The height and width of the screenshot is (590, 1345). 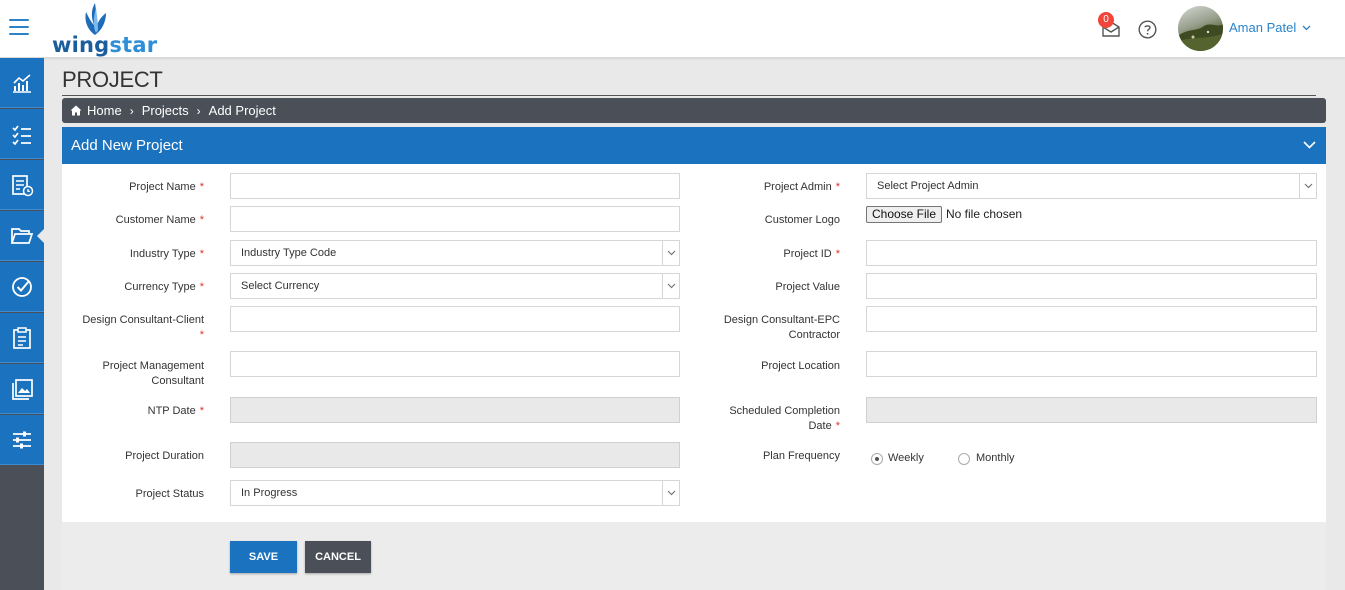 I want to click on choose-file-button: Choose File, so click(x=904, y=214).